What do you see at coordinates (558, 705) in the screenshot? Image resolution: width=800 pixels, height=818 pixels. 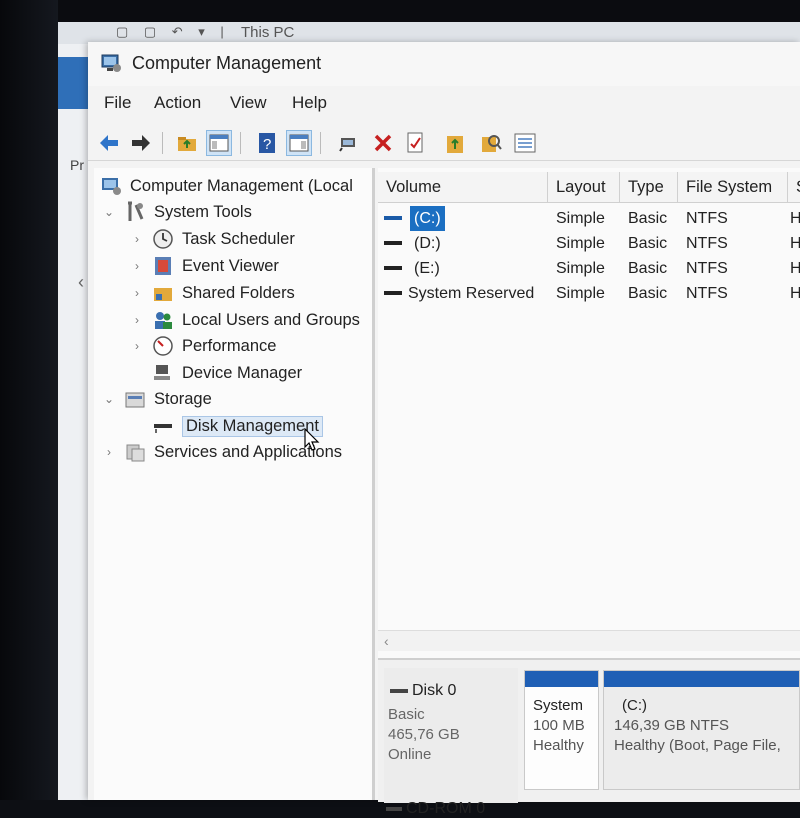 I see `partition-title: System` at bounding box center [558, 705].